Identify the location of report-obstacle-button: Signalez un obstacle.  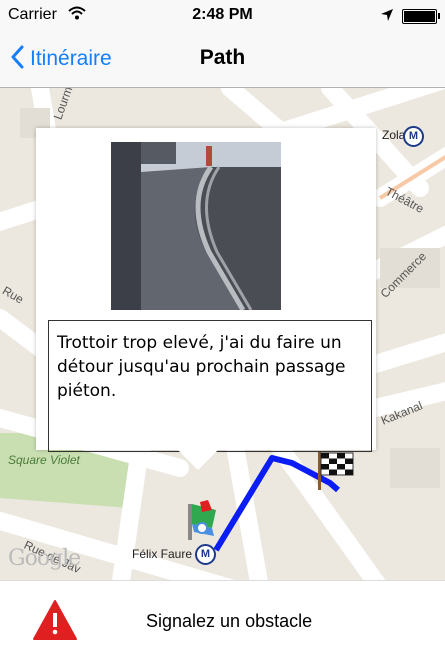
(222, 623).